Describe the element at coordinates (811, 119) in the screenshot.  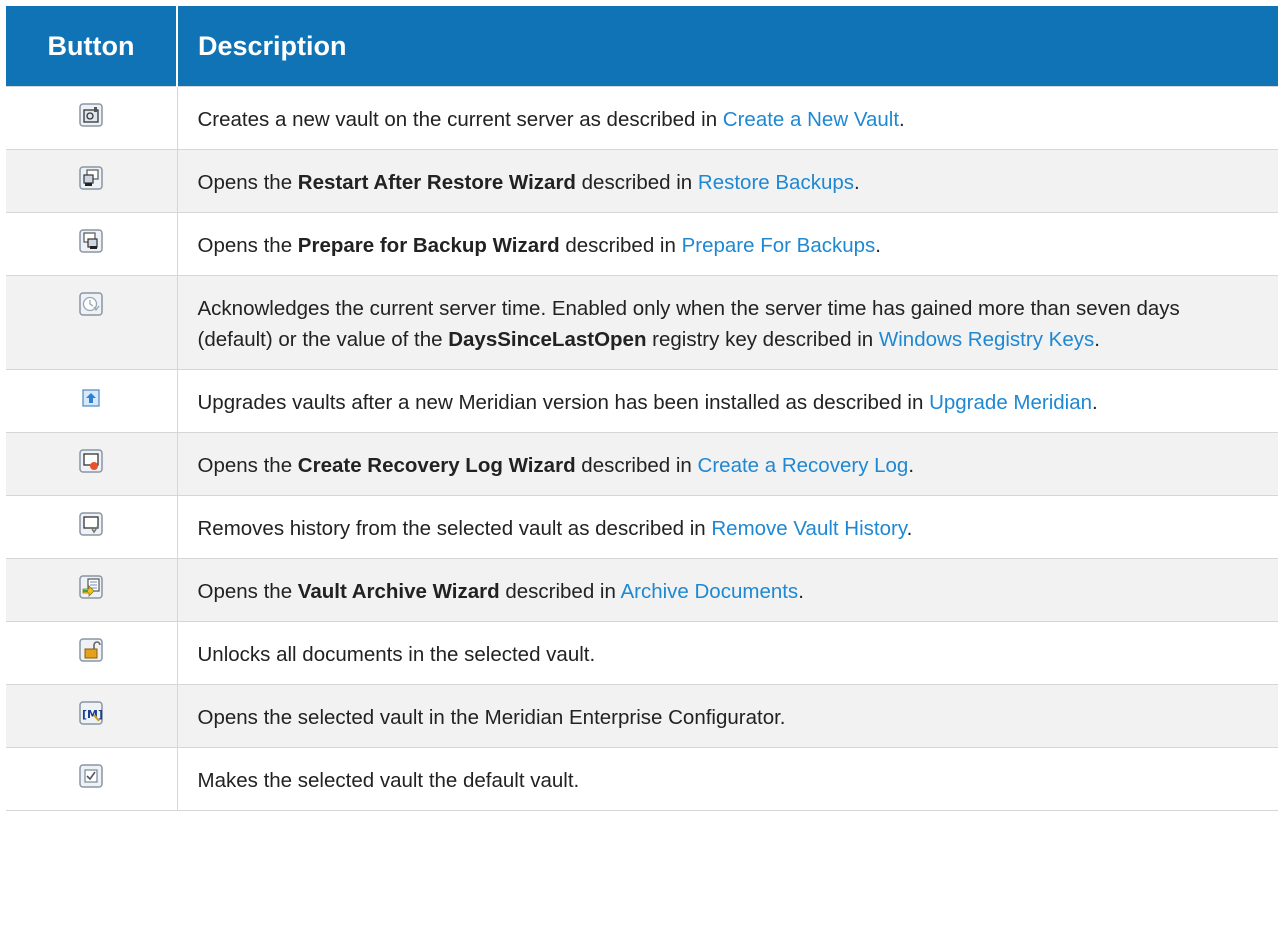
I see `doc-link: Create a New Vault` at that location.